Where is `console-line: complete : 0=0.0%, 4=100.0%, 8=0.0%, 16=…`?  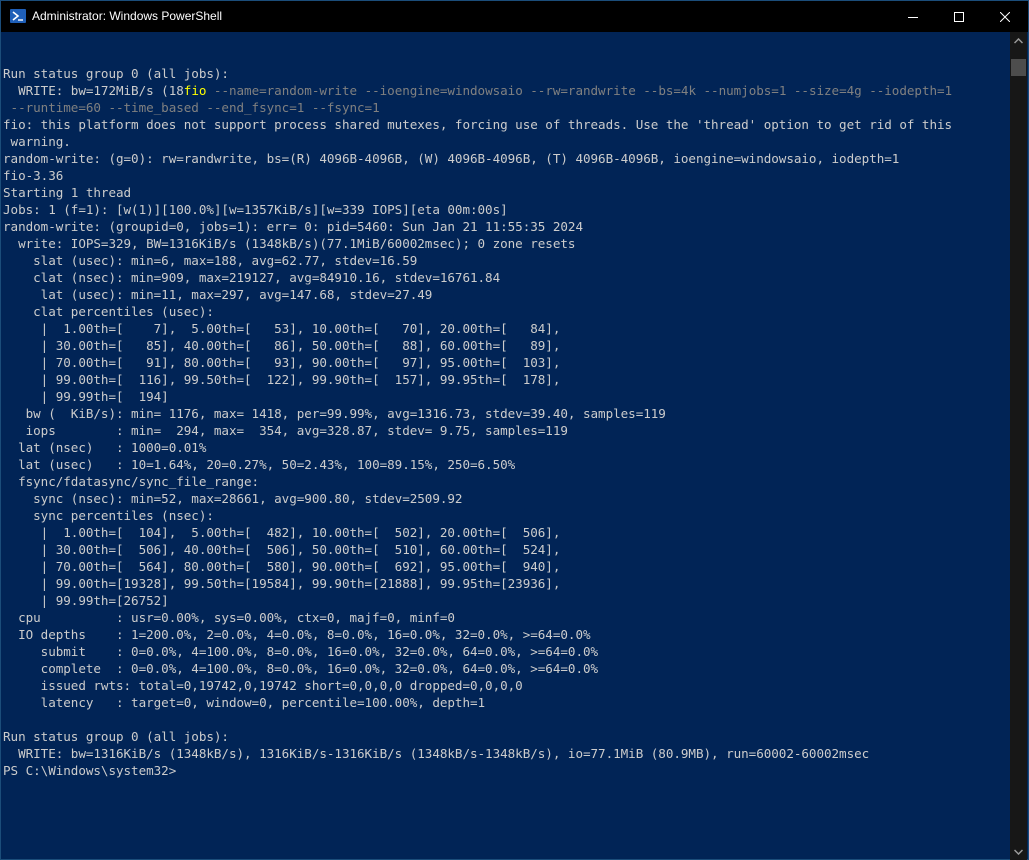 console-line: complete : 0=0.0%, 4=100.0%, 8=0.0%, 16=… is located at coordinates (301, 668).